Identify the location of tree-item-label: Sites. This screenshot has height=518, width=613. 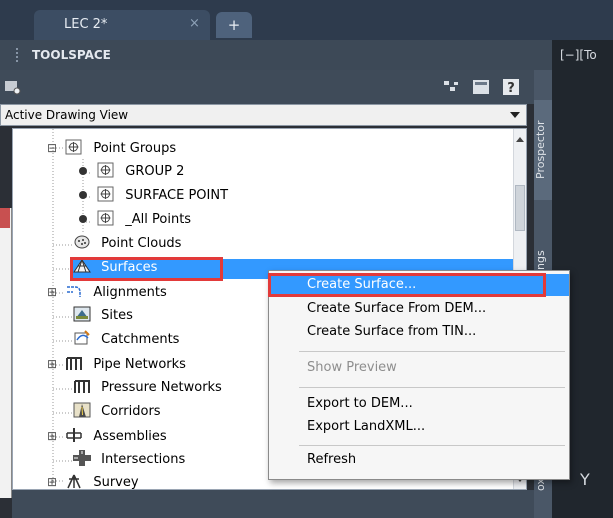
(117, 315).